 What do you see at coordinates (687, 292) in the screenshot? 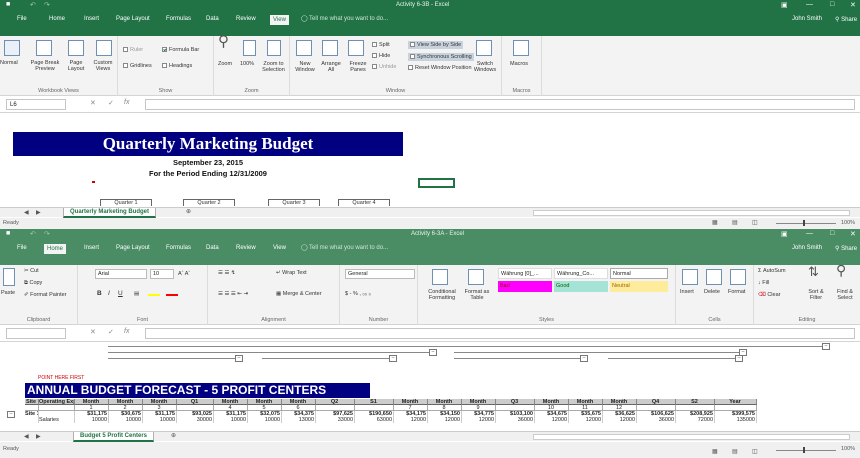
I see `insert-cells-label: Insert` at bounding box center [687, 292].